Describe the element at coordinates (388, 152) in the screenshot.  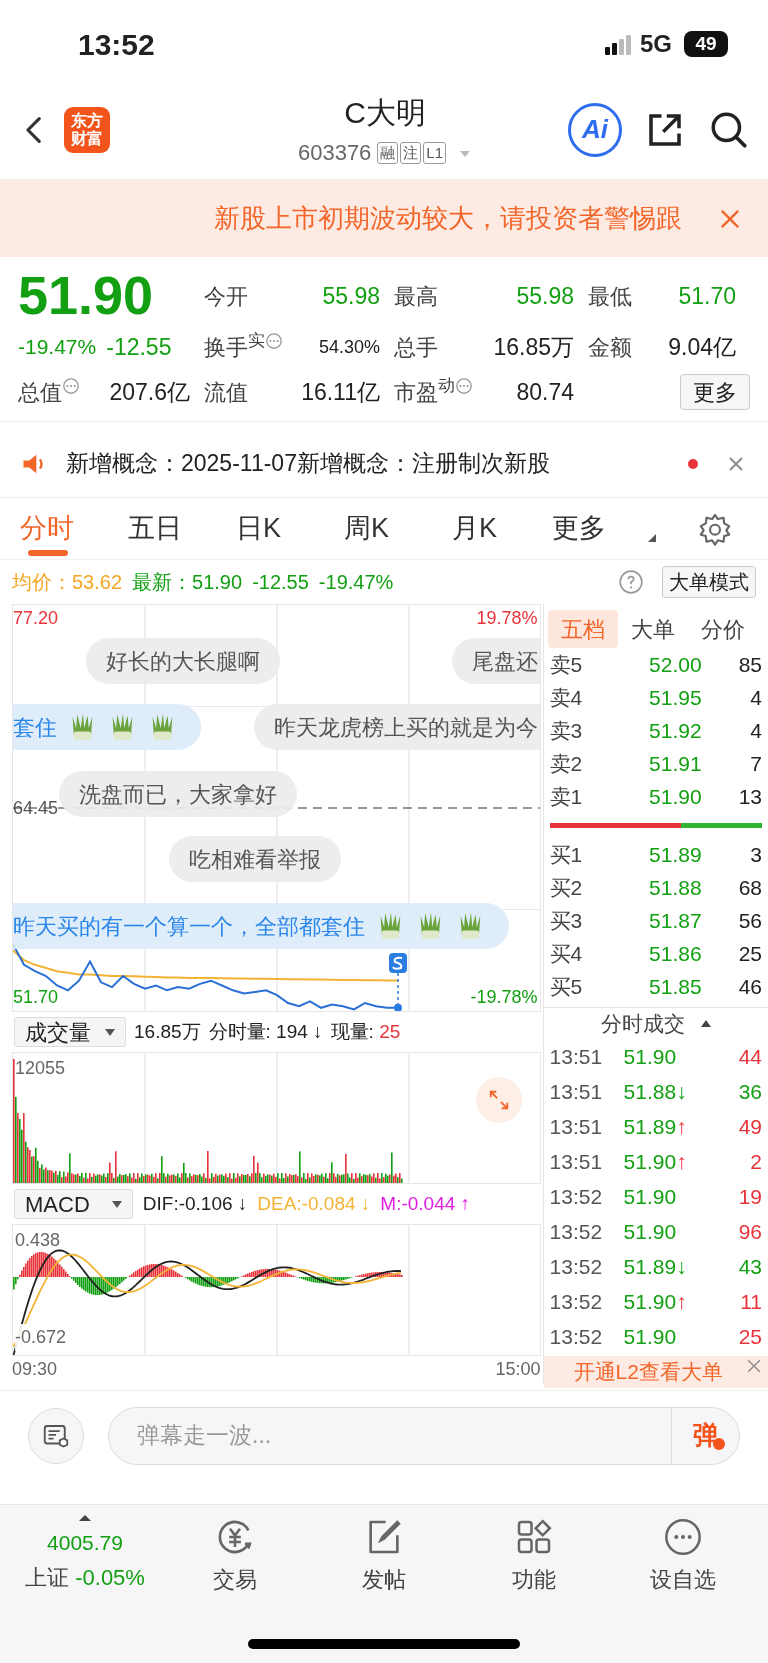
I see `badge: 融` at that location.